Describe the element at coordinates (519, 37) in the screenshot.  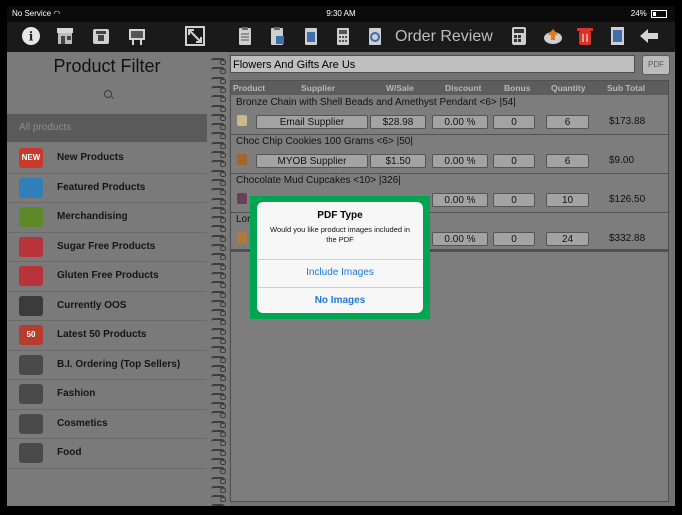
I see `calculator-dark-icon` at that location.